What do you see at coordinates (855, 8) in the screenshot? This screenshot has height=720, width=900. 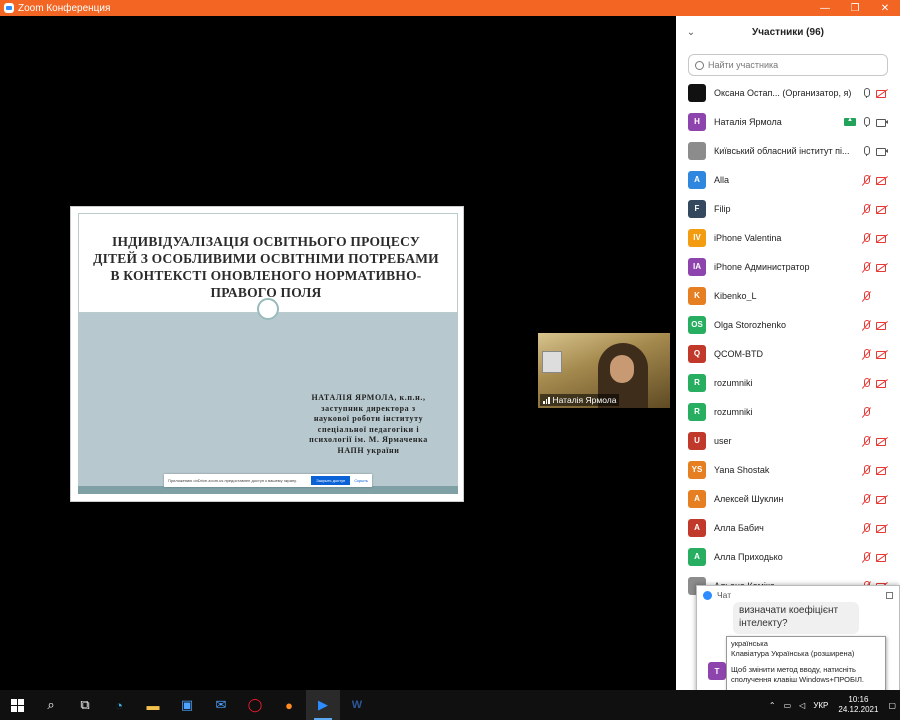 I see `restore-button: ❐` at bounding box center [855, 8].